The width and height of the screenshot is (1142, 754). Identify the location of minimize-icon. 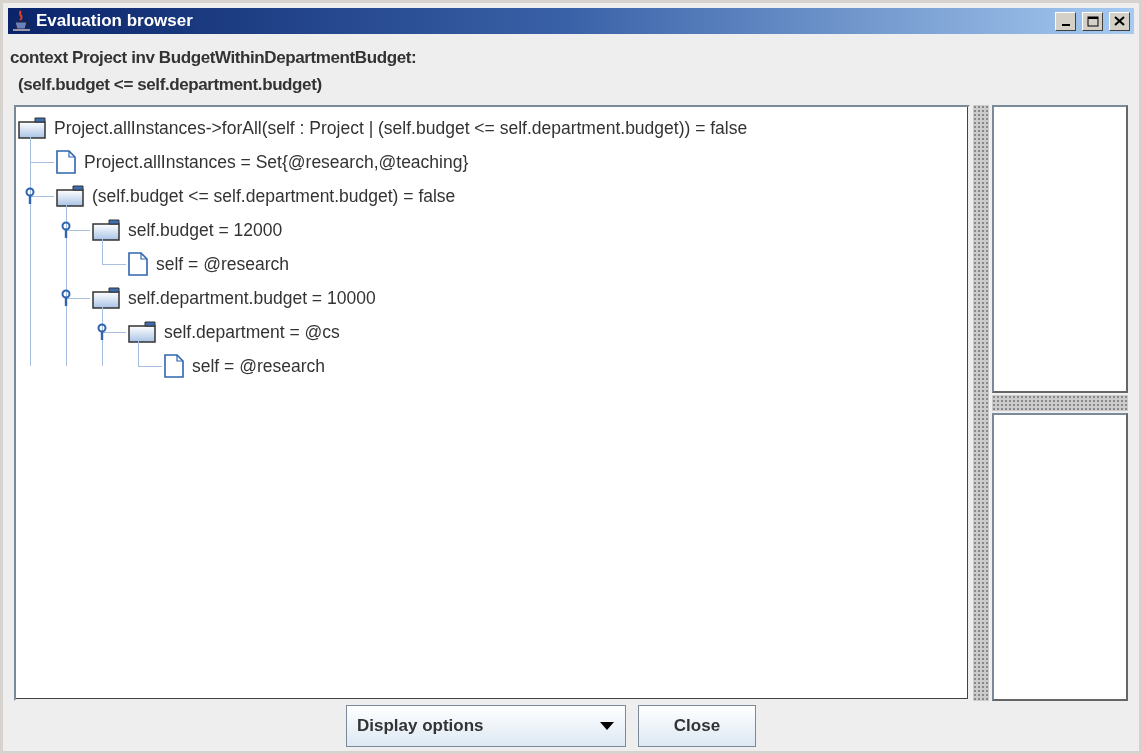
(1065, 25).